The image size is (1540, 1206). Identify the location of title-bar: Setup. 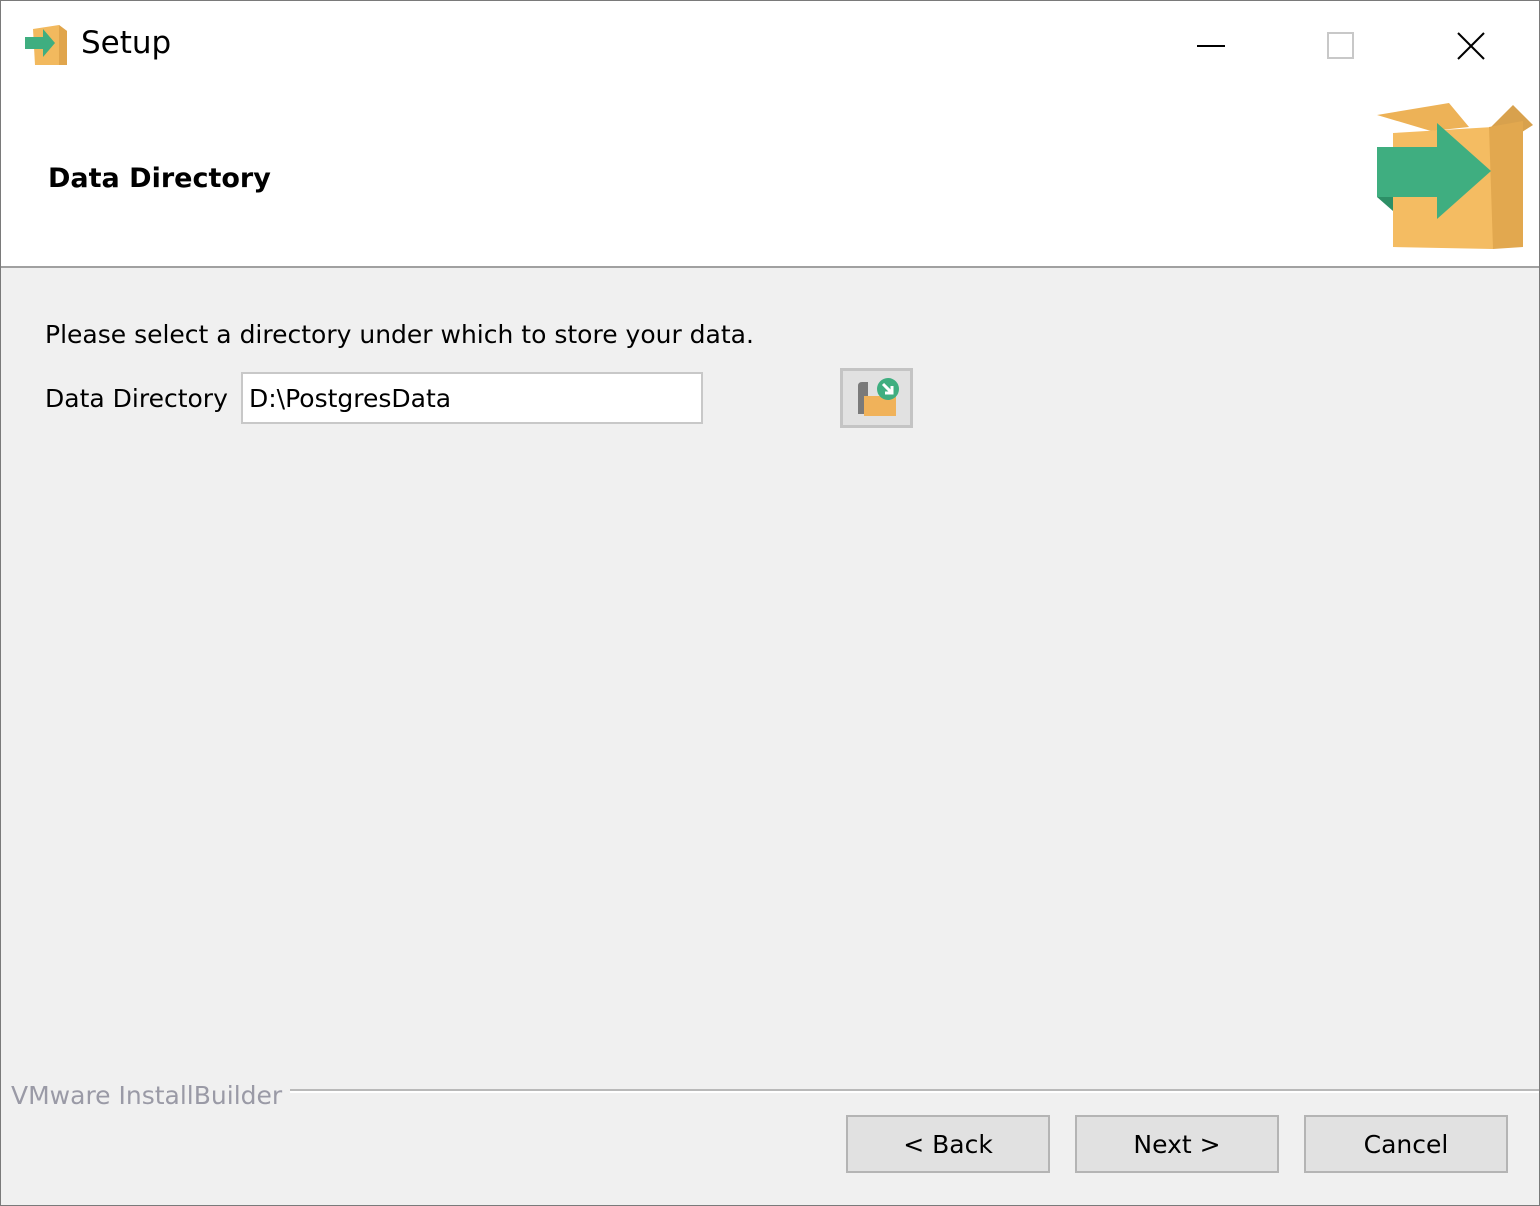
(770, 46).